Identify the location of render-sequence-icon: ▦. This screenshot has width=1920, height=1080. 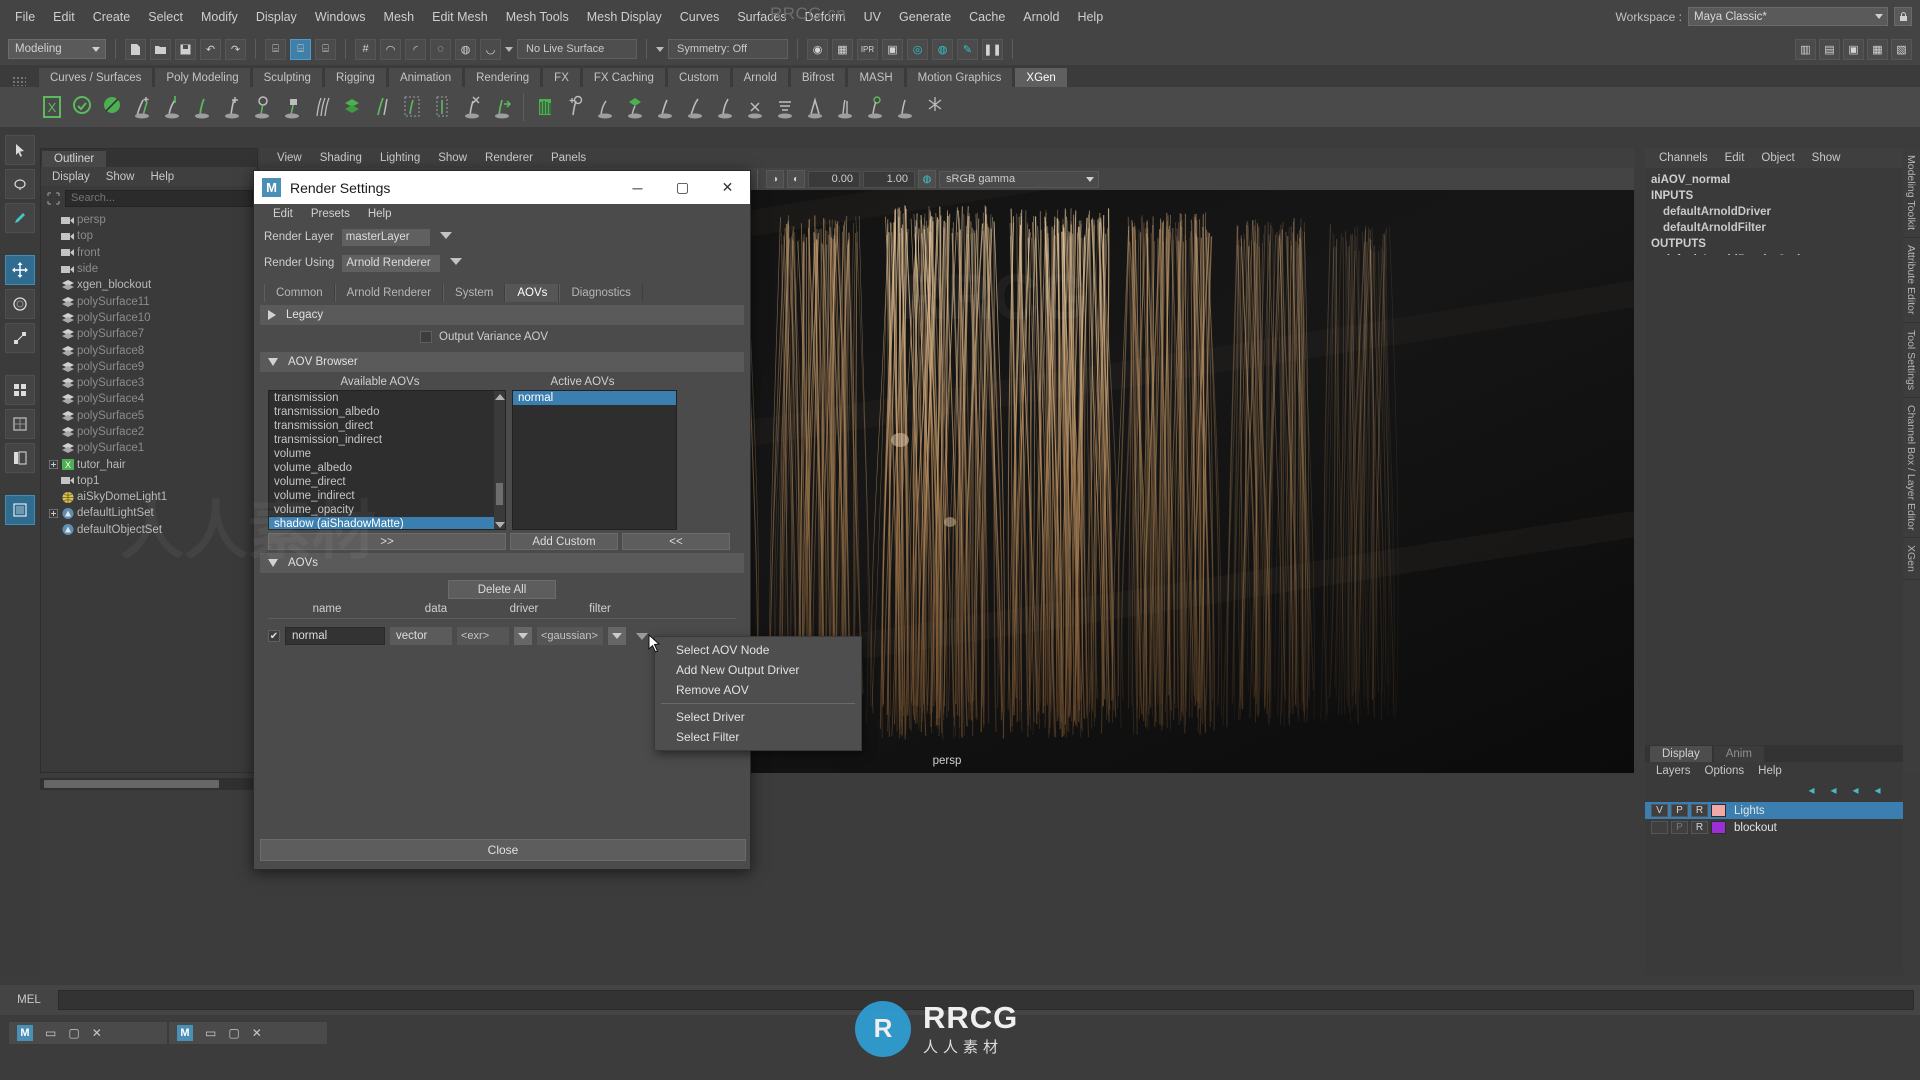
(842, 49).